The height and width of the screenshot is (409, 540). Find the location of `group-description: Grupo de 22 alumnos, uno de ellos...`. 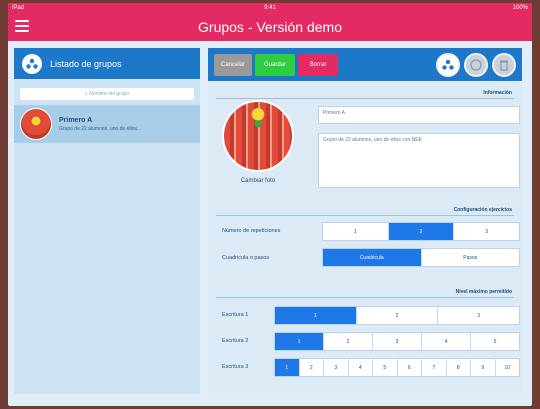

group-description: Grupo de 22 alumnos, uno de ellos... is located at coordinates (100, 128).